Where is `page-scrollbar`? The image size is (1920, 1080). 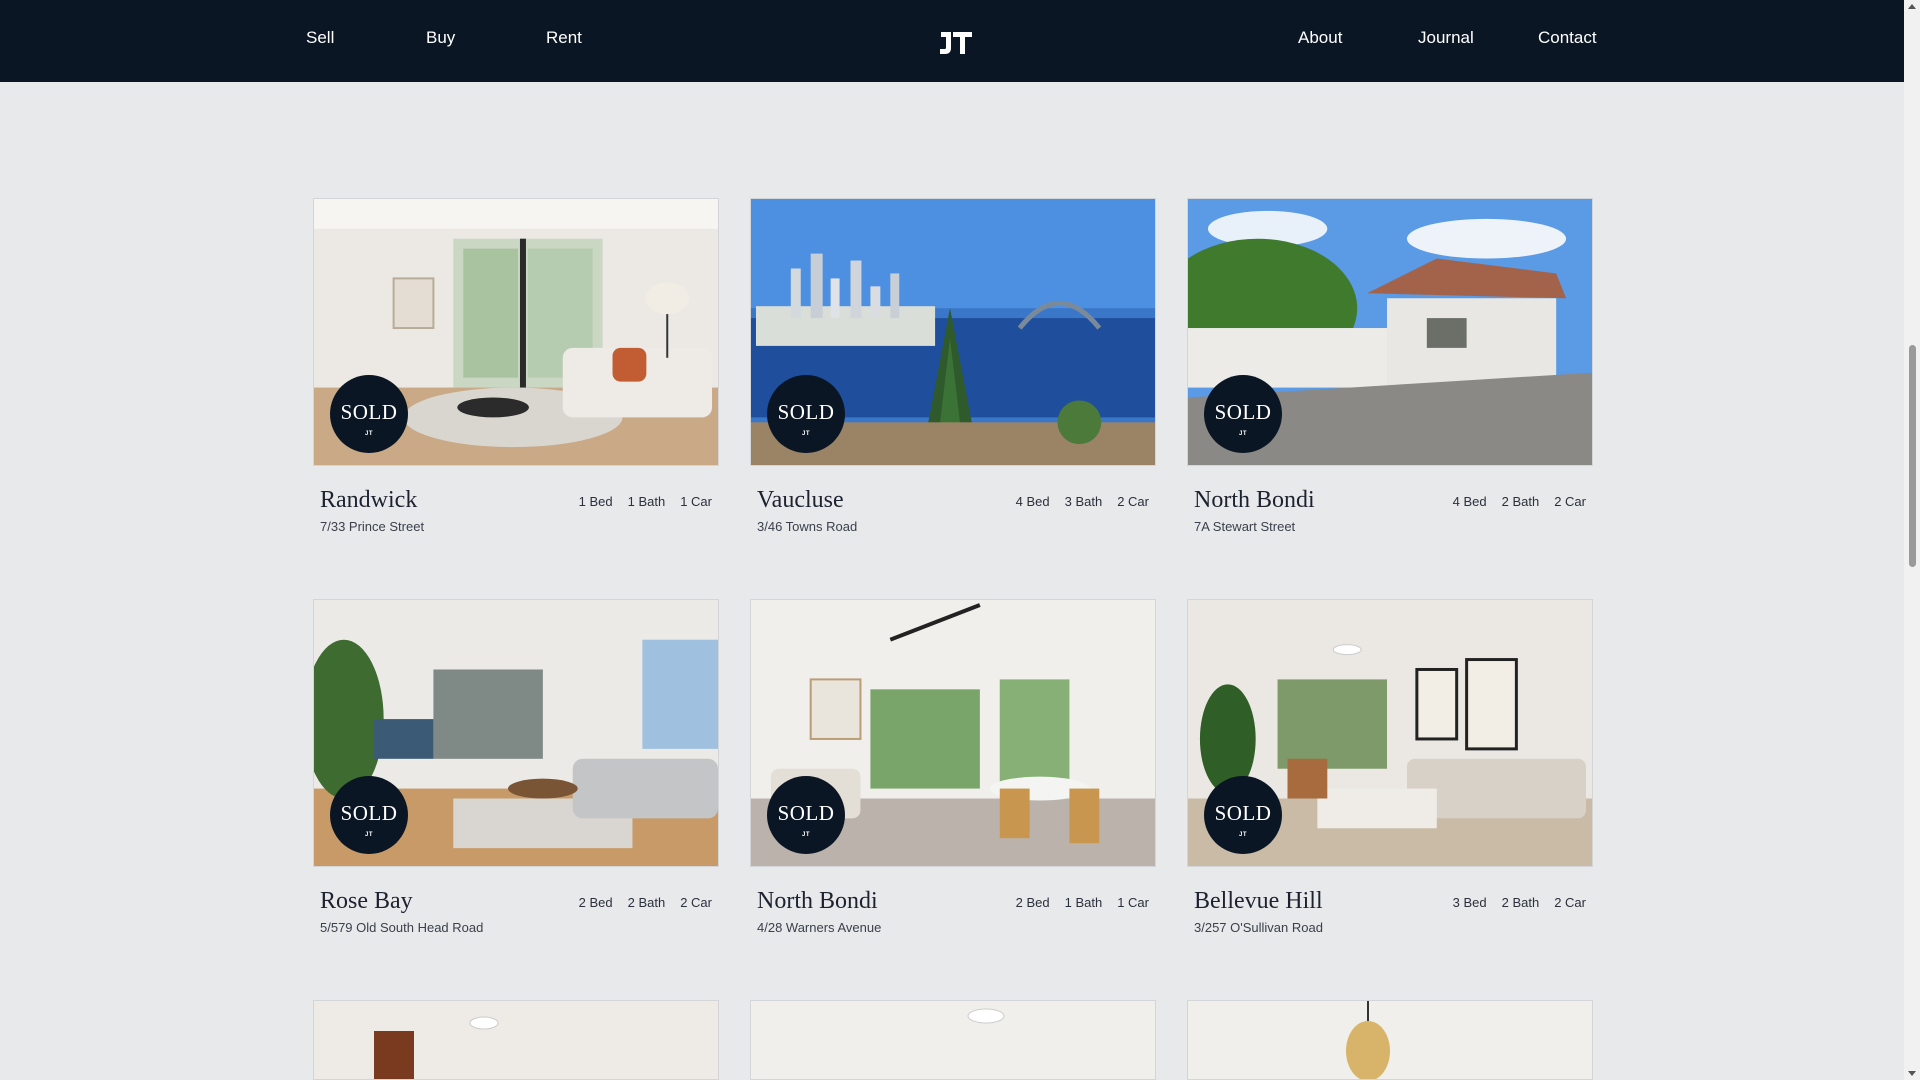
page-scrollbar is located at coordinates (1912, 540).